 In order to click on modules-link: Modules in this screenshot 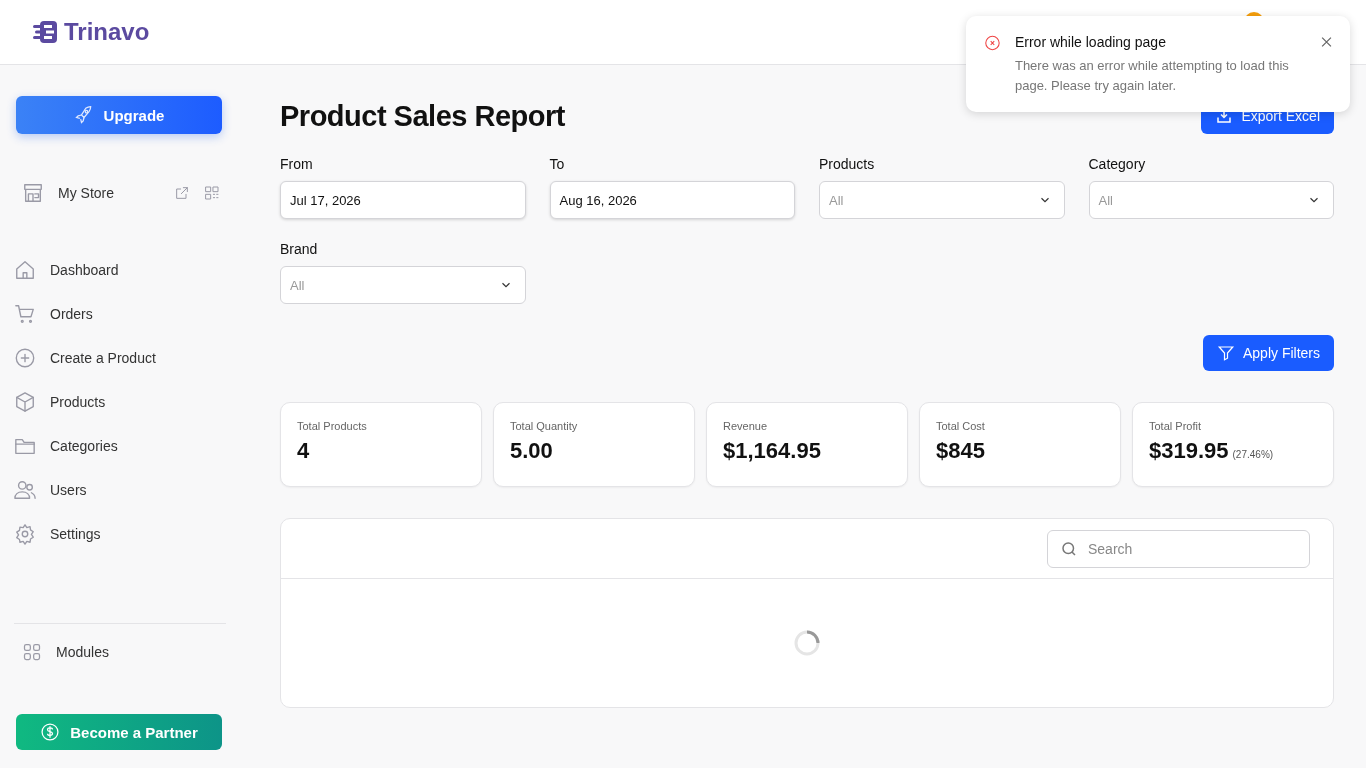, I will do `click(120, 643)`.